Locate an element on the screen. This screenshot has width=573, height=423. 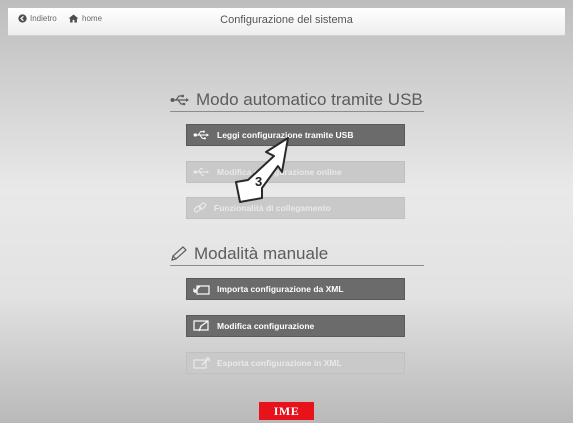
edit-config-button: Modifica configurazione is located at coordinates (295, 326).